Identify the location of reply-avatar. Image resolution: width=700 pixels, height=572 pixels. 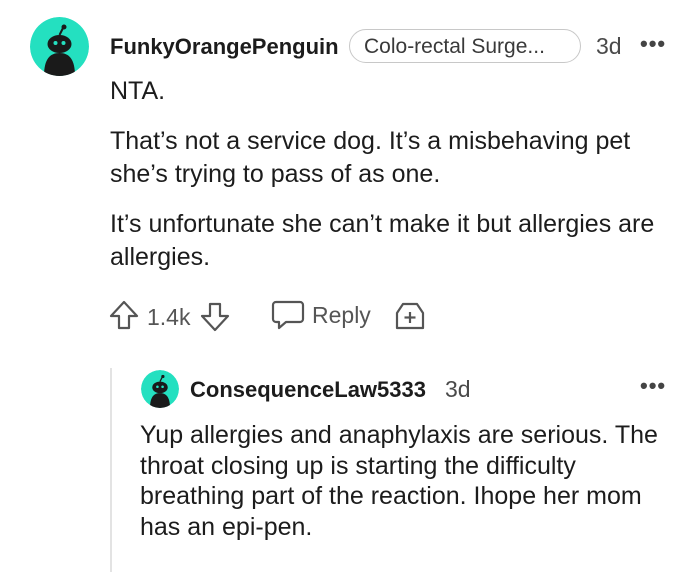
(160, 389).